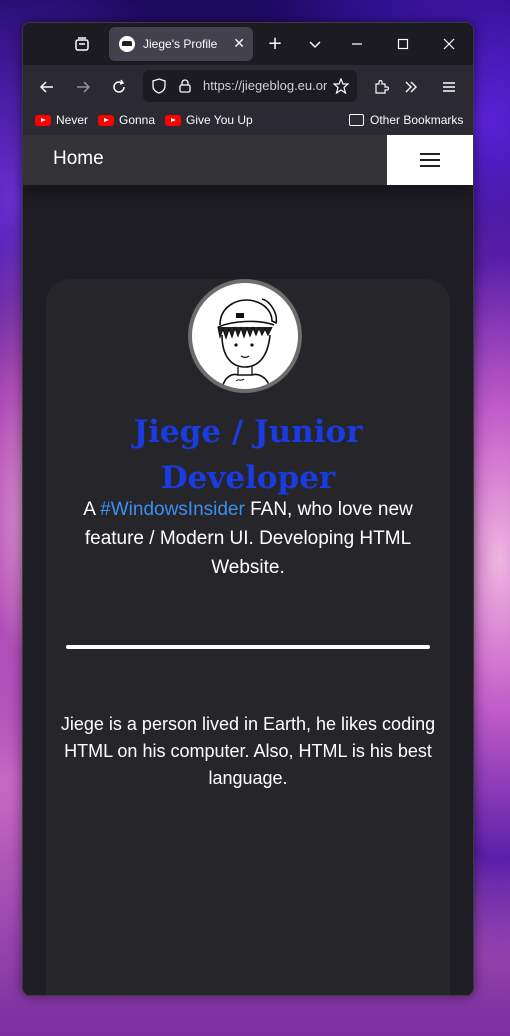  What do you see at coordinates (381, 87) in the screenshot?
I see `extensions-puzzle-icon` at bounding box center [381, 87].